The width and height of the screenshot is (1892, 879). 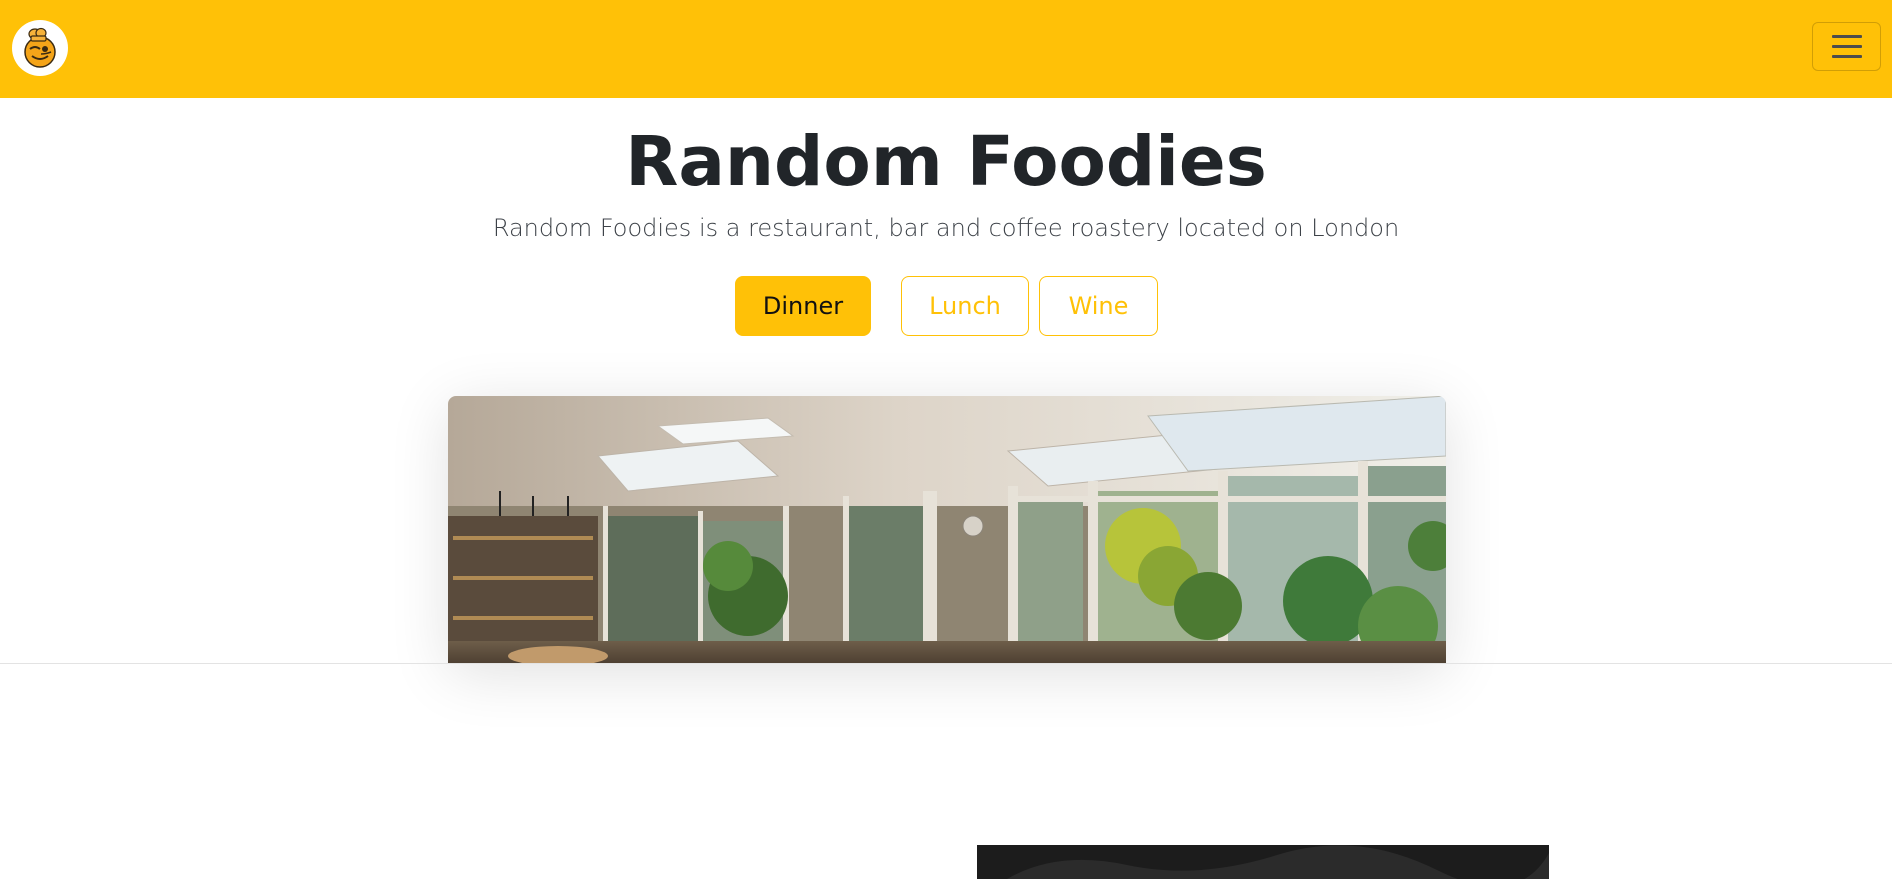 I want to click on hamburger-menu-icon, so click(x=1846, y=46).